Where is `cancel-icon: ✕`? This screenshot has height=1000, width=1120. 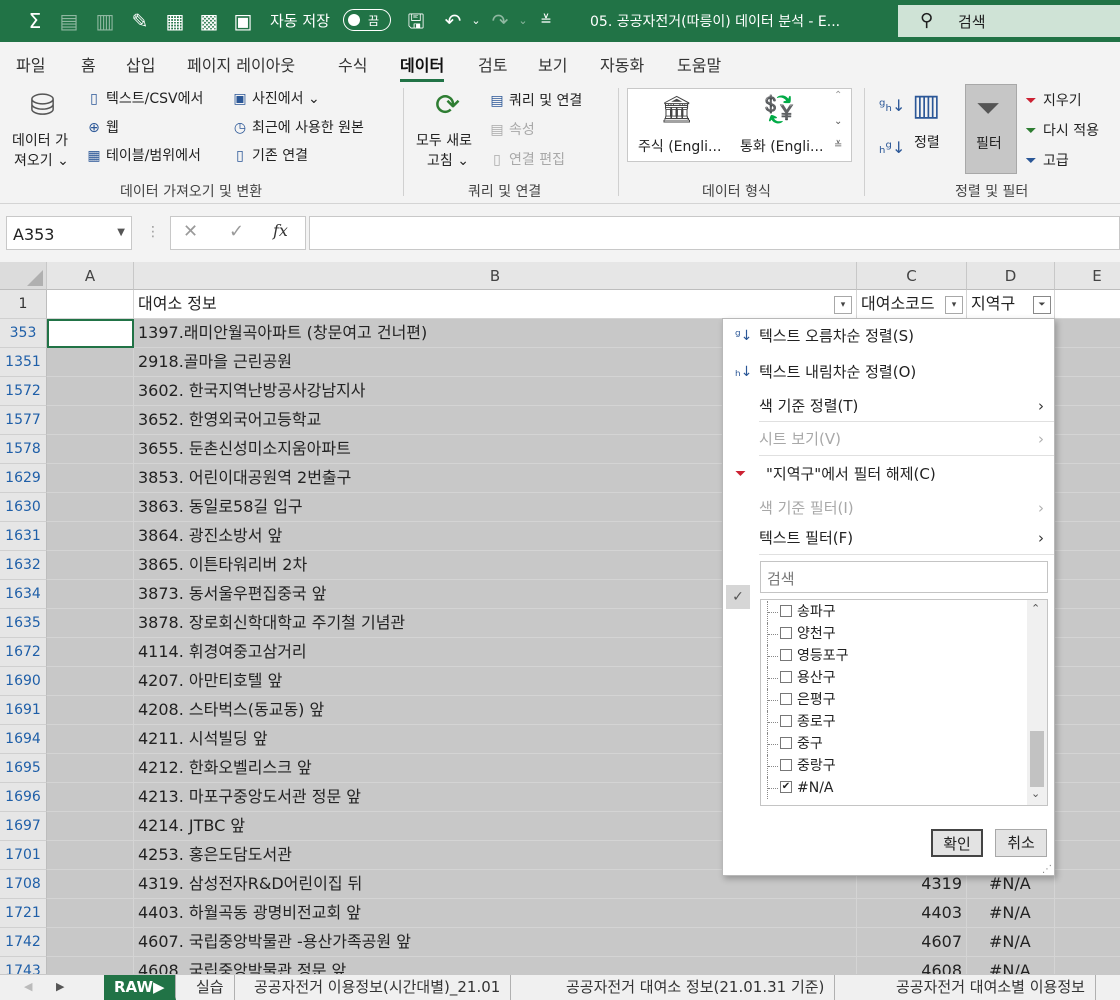
cancel-icon: ✕ is located at coordinates (190, 231).